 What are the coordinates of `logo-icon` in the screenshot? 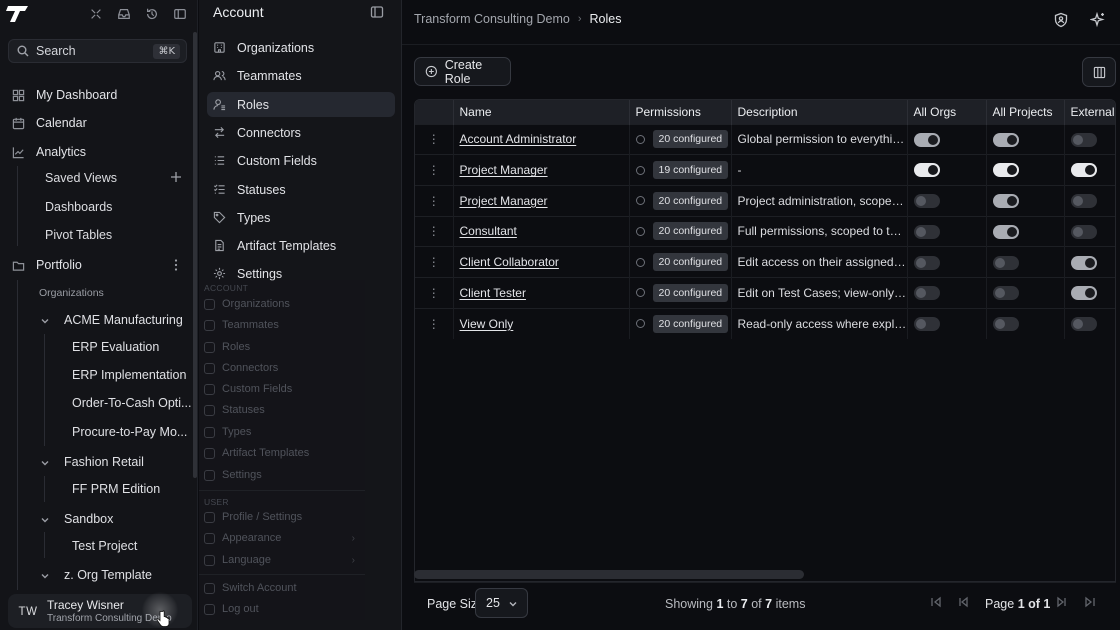 It's located at (19, 14).